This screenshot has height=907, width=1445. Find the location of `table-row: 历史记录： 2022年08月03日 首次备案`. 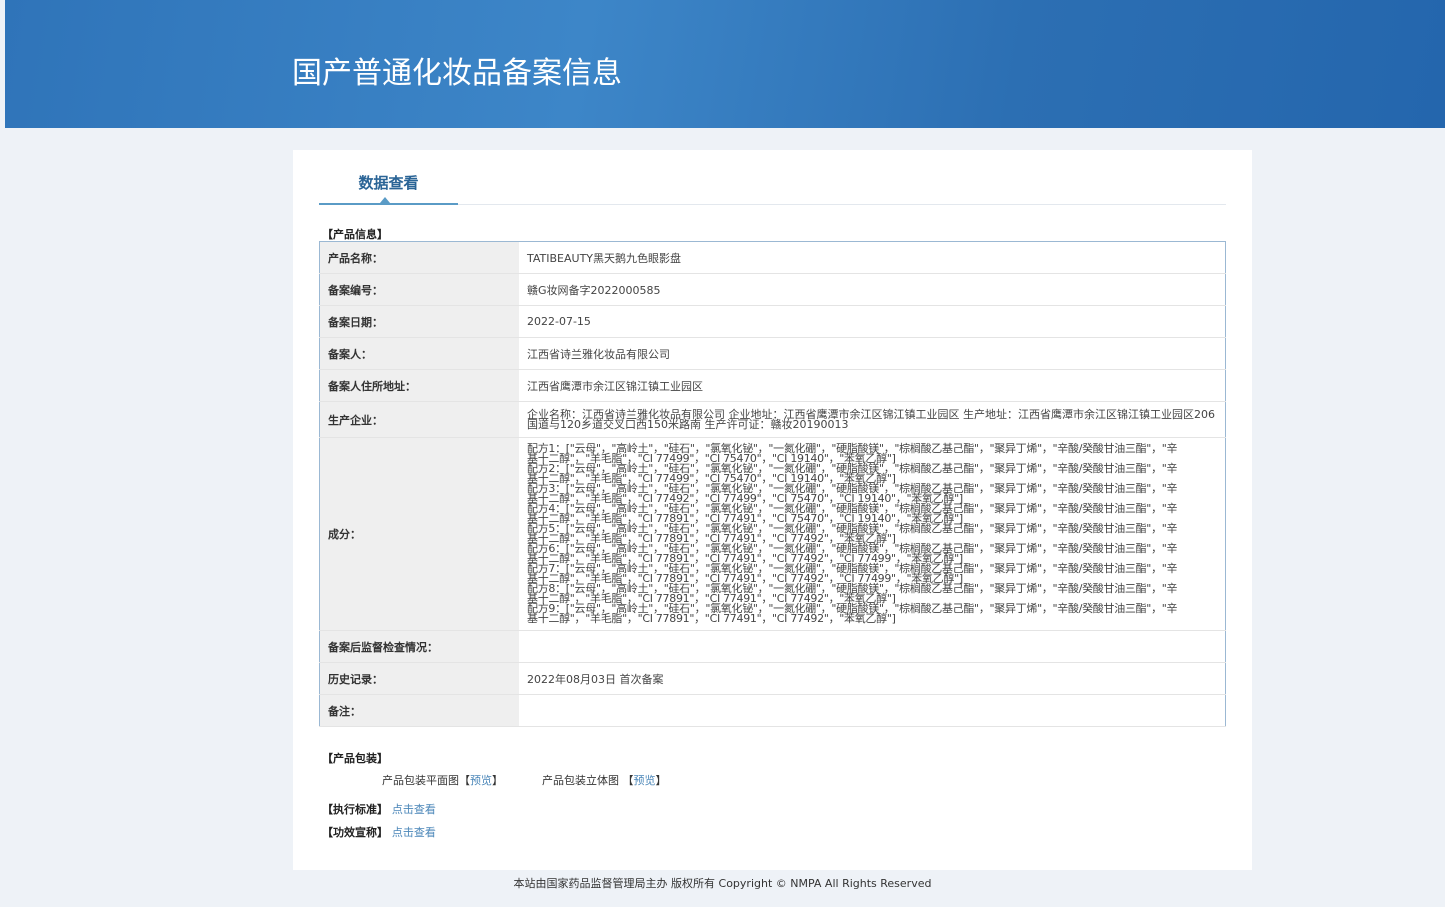

table-row: 历史记录： 2022年08月03日 首次备案 is located at coordinates (772, 678).